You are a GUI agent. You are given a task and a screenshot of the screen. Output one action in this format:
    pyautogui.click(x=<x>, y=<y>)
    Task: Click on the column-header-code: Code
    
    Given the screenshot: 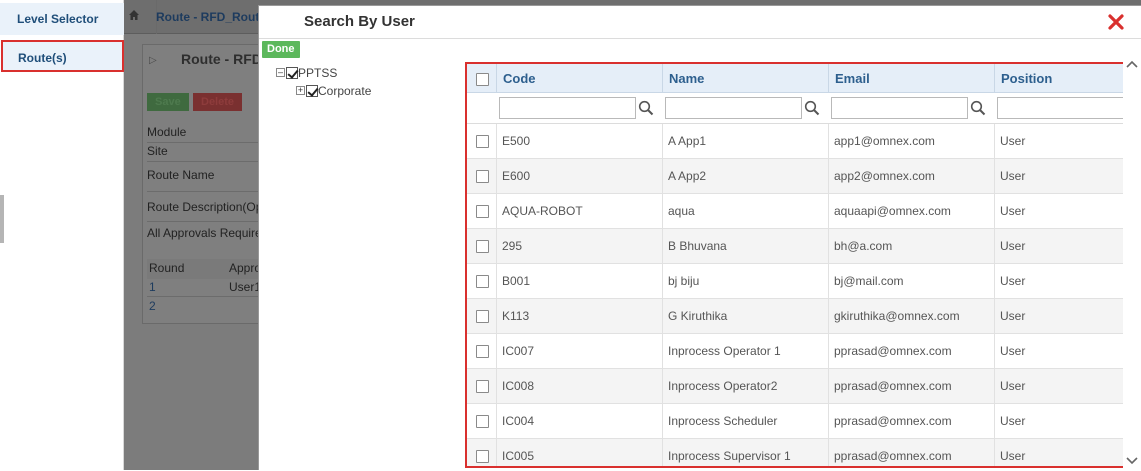 What is the action you would take?
    pyautogui.click(x=579, y=78)
    